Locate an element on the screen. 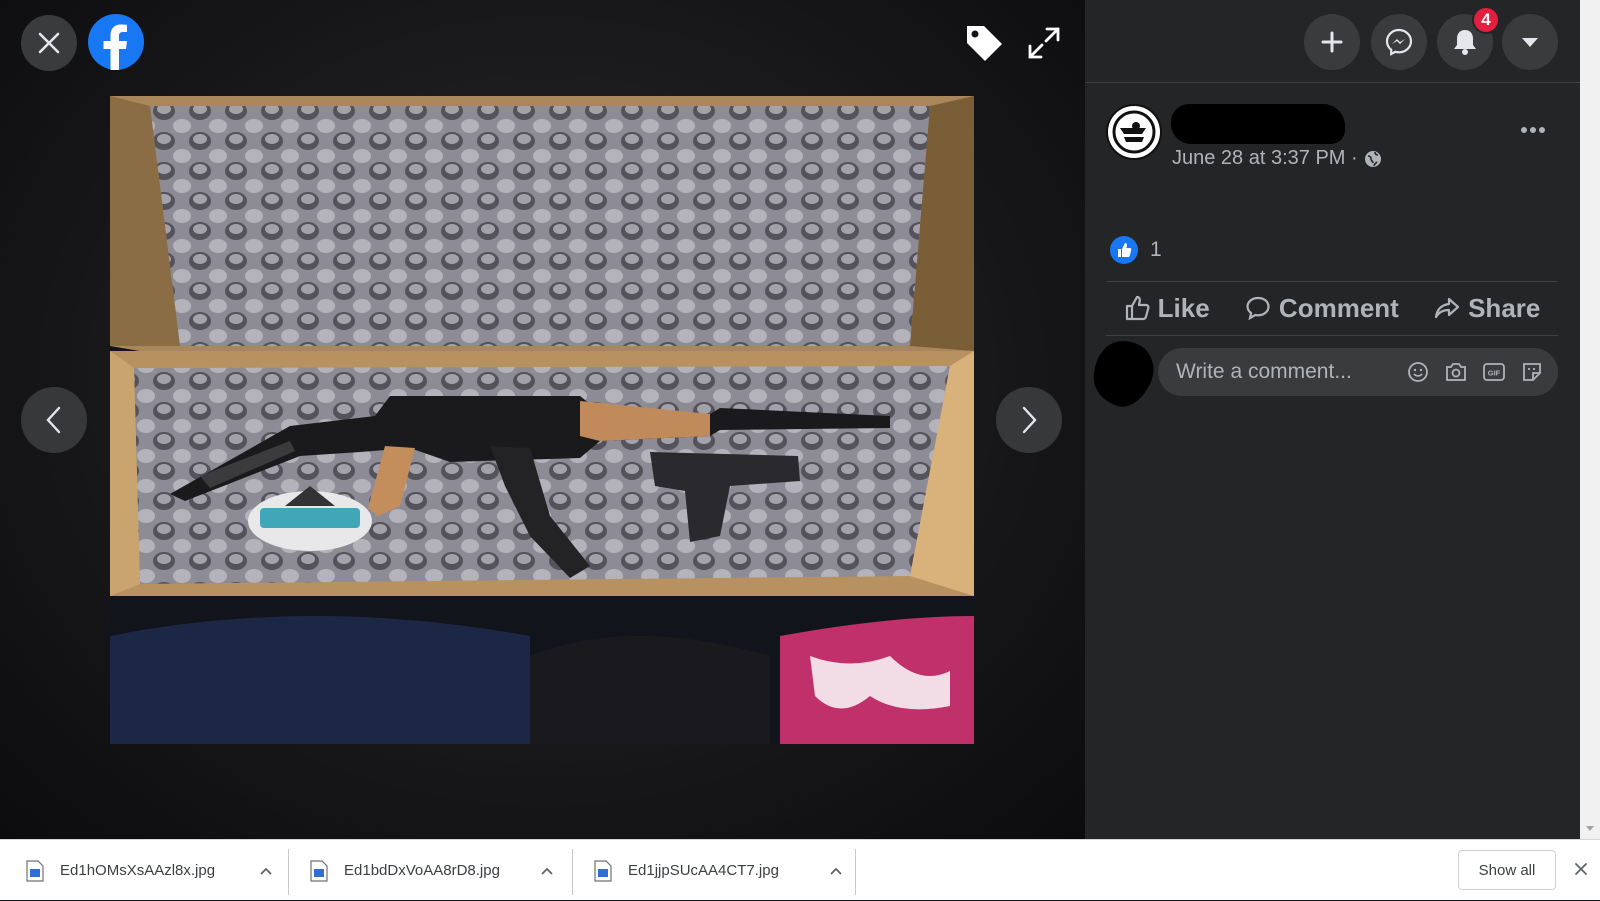 This screenshot has width=1600, height=901. tag-photo-button is located at coordinates (984, 43).